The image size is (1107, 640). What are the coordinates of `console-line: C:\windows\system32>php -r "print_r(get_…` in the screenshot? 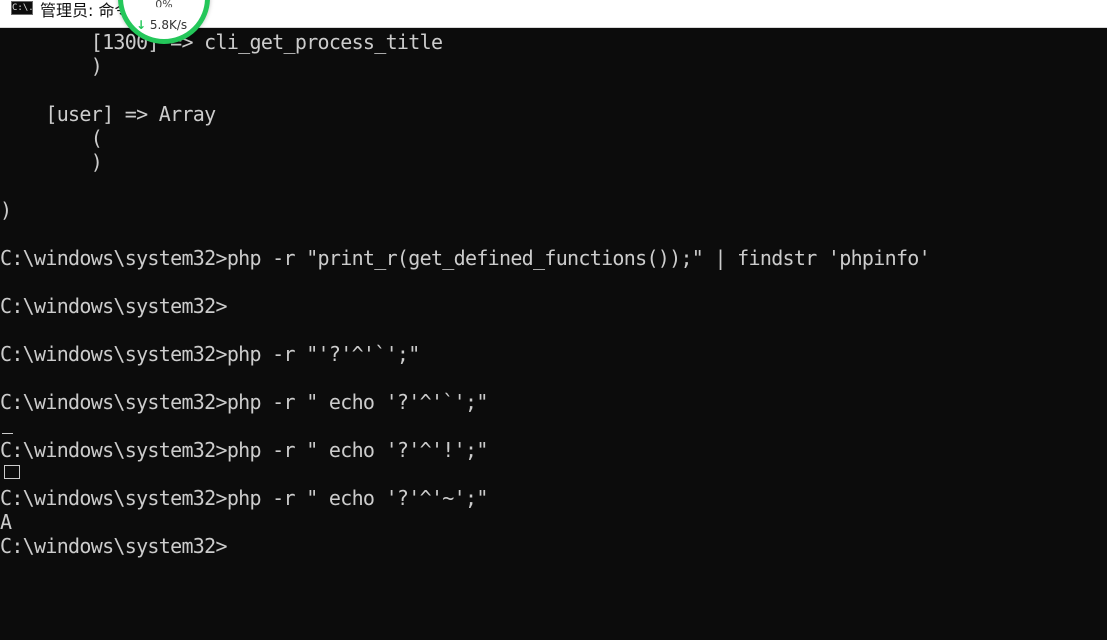 It's located at (465, 258).